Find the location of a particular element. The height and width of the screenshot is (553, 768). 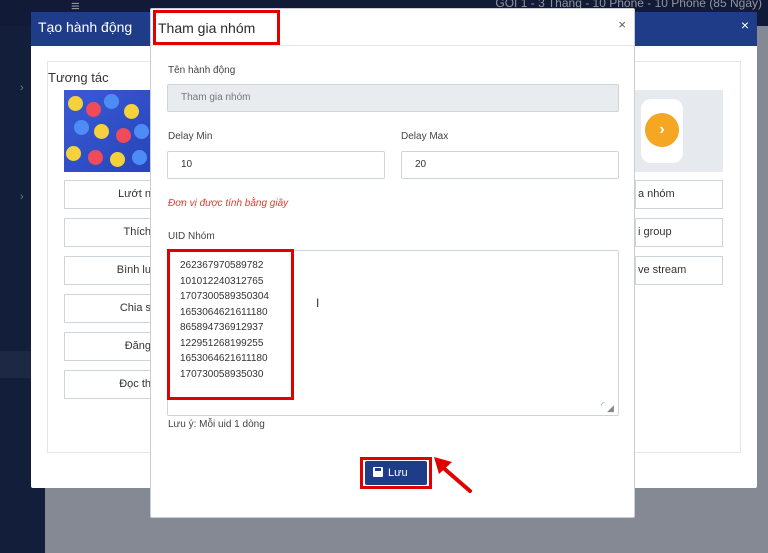

action-button: ve stream is located at coordinates (679, 270).